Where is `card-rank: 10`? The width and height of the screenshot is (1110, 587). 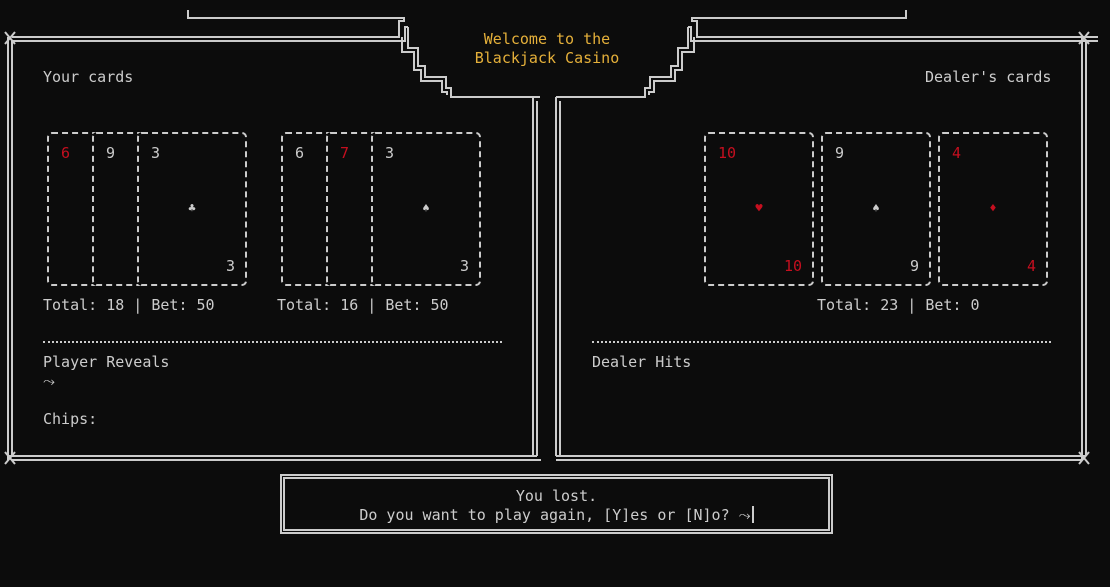 card-rank: 10 is located at coordinates (727, 153).